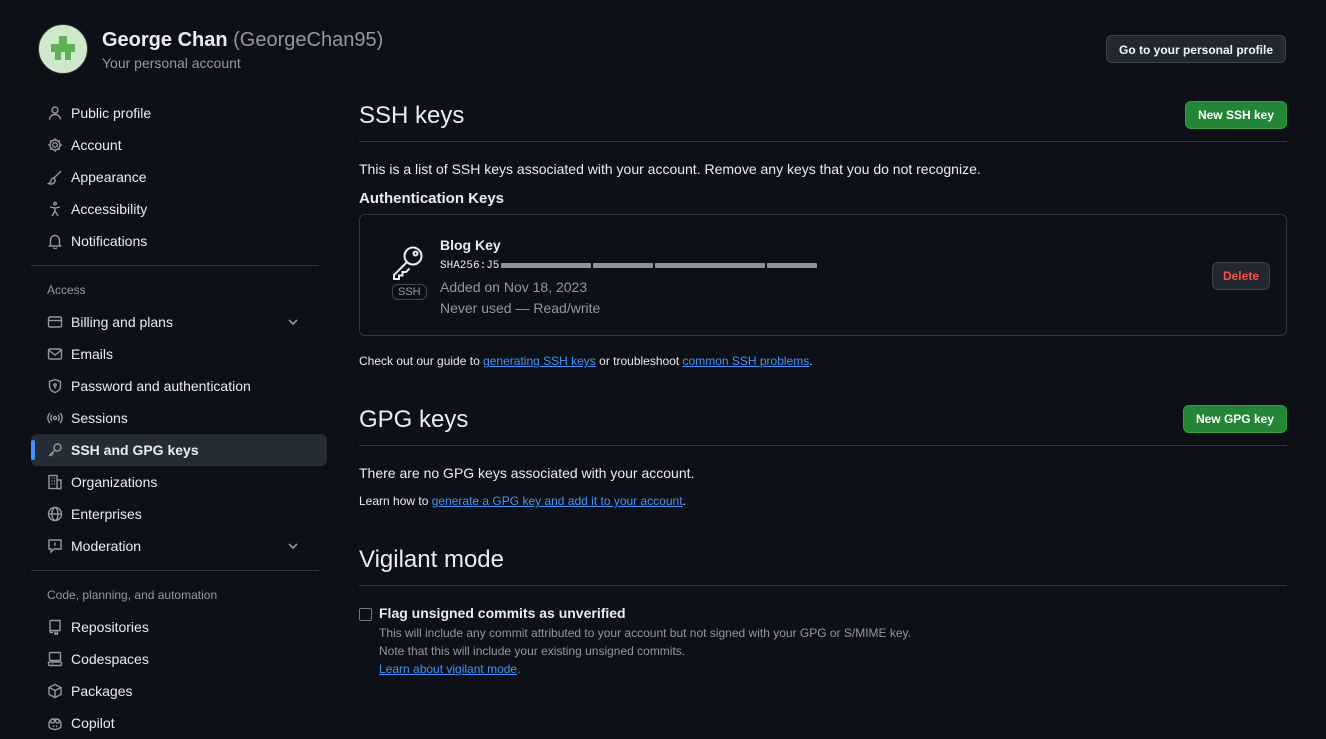 This screenshot has height=739, width=1326. Describe the element at coordinates (55, 113) in the screenshot. I see `person-icon` at that location.